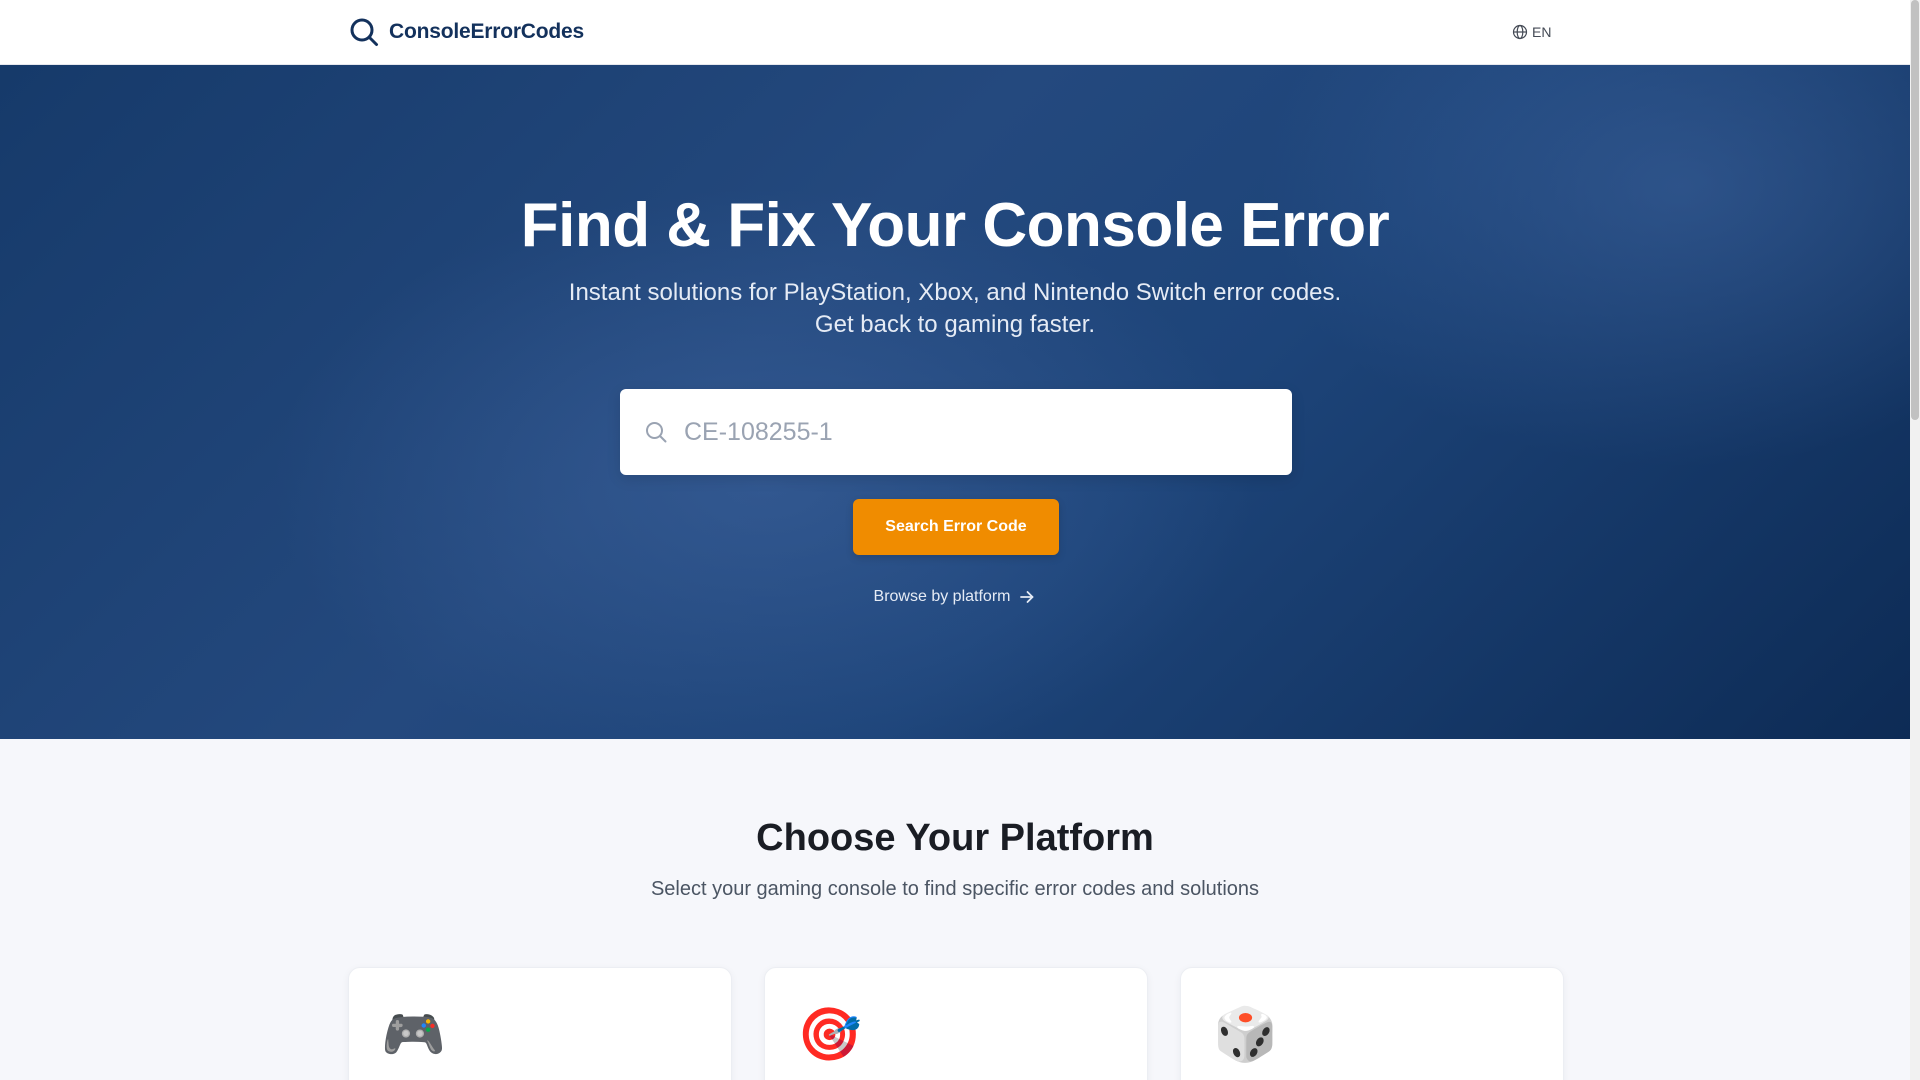  Describe the element at coordinates (413, 1035) in the screenshot. I see `gamepad-icon: 🎮` at that location.